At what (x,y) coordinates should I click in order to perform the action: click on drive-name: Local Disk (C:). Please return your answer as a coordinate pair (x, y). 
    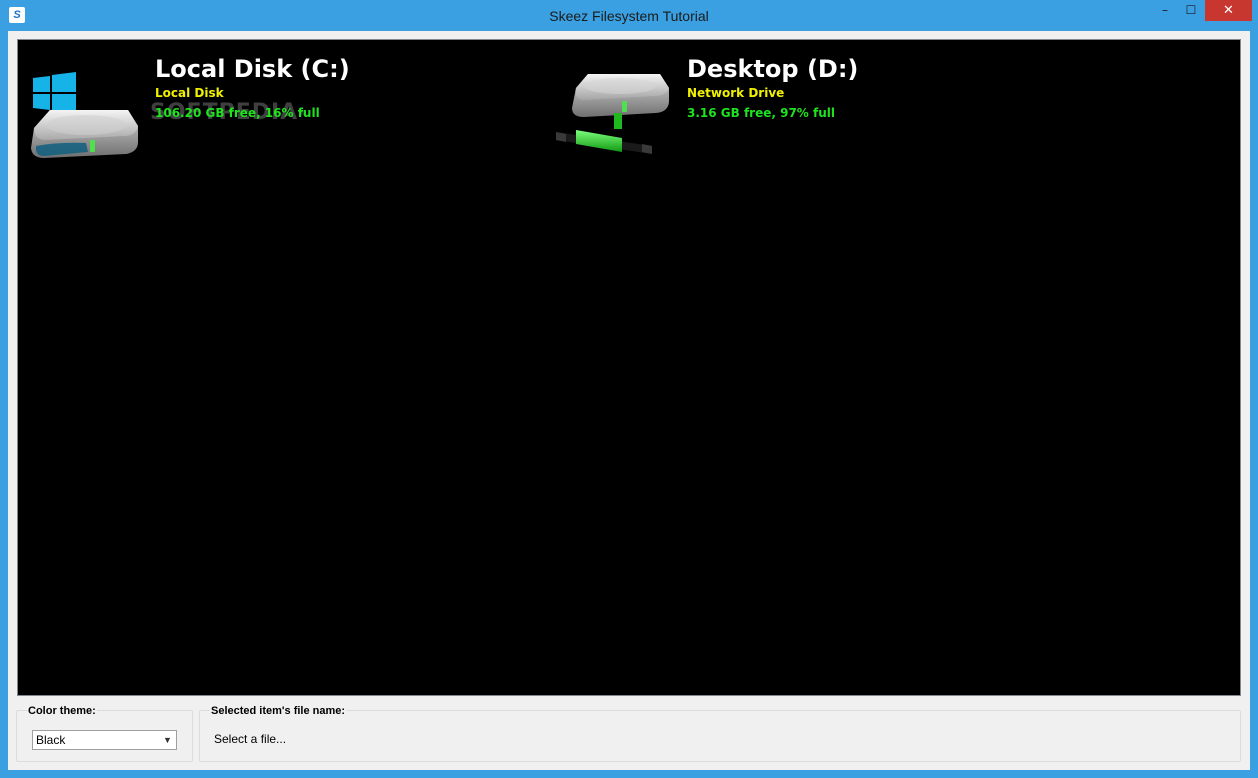
    Looking at the image, I should click on (252, 69).